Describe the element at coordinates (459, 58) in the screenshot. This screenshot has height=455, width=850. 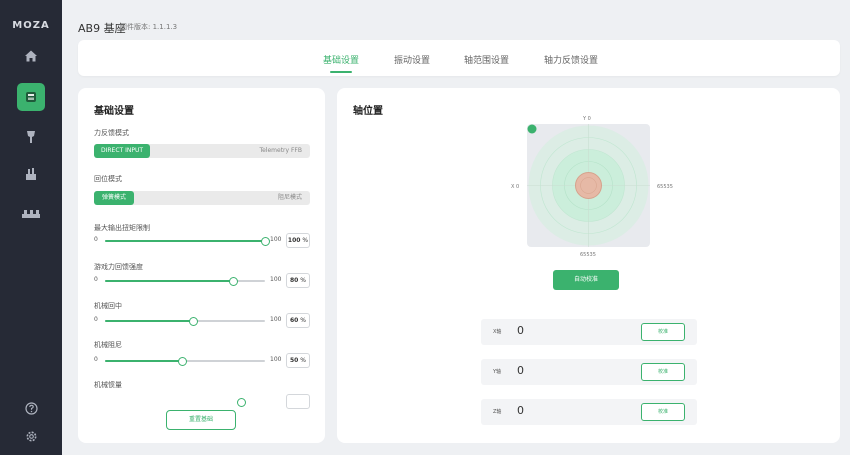
I see `tab-bar: 基础设置 振动设置 轴范围设置 轴力反馈设置` at that location.